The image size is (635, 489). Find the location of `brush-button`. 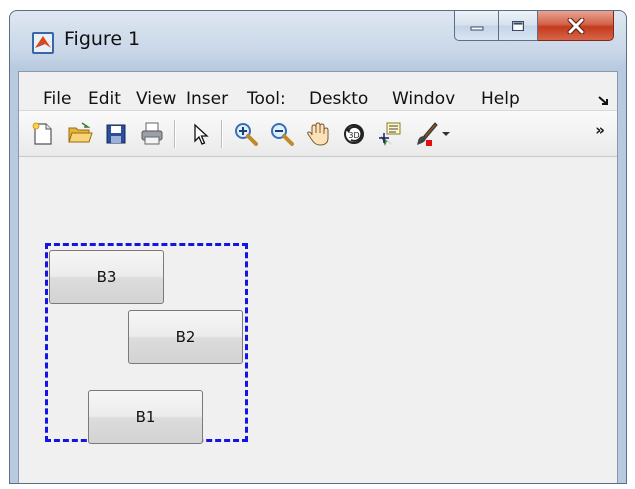

brush-button is located at coordinates (426, 134).